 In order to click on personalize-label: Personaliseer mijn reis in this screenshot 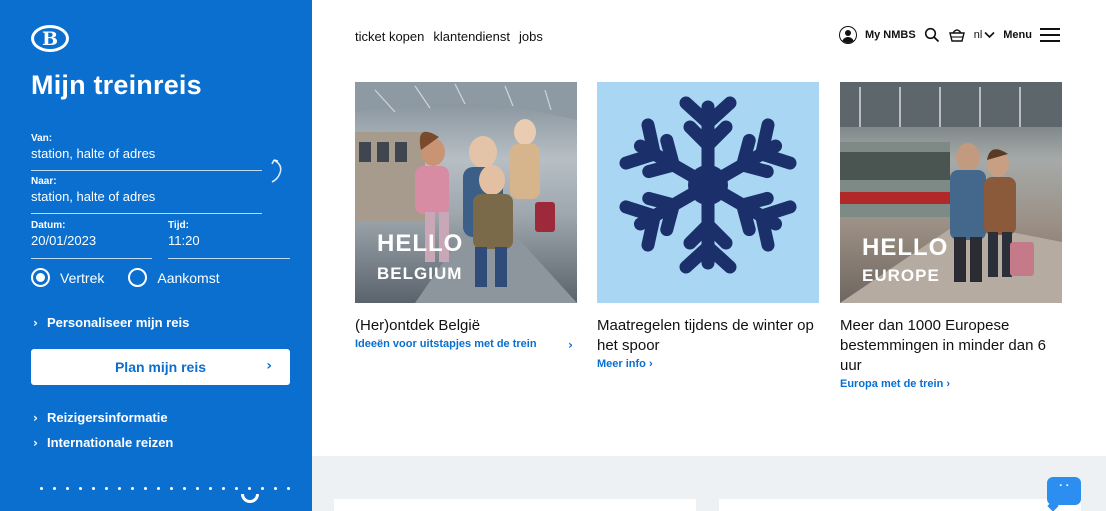, I will do `click(118, 322)`.